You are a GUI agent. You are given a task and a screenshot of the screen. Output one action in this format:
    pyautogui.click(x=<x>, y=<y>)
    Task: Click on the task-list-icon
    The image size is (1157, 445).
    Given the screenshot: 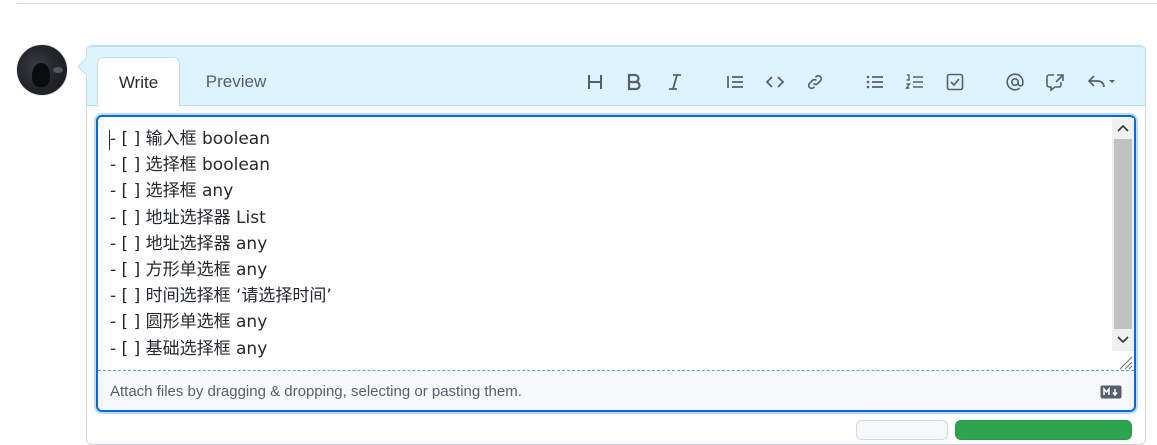 What is the action you would take?
    pyautogui.click(x=955, y=82)
    